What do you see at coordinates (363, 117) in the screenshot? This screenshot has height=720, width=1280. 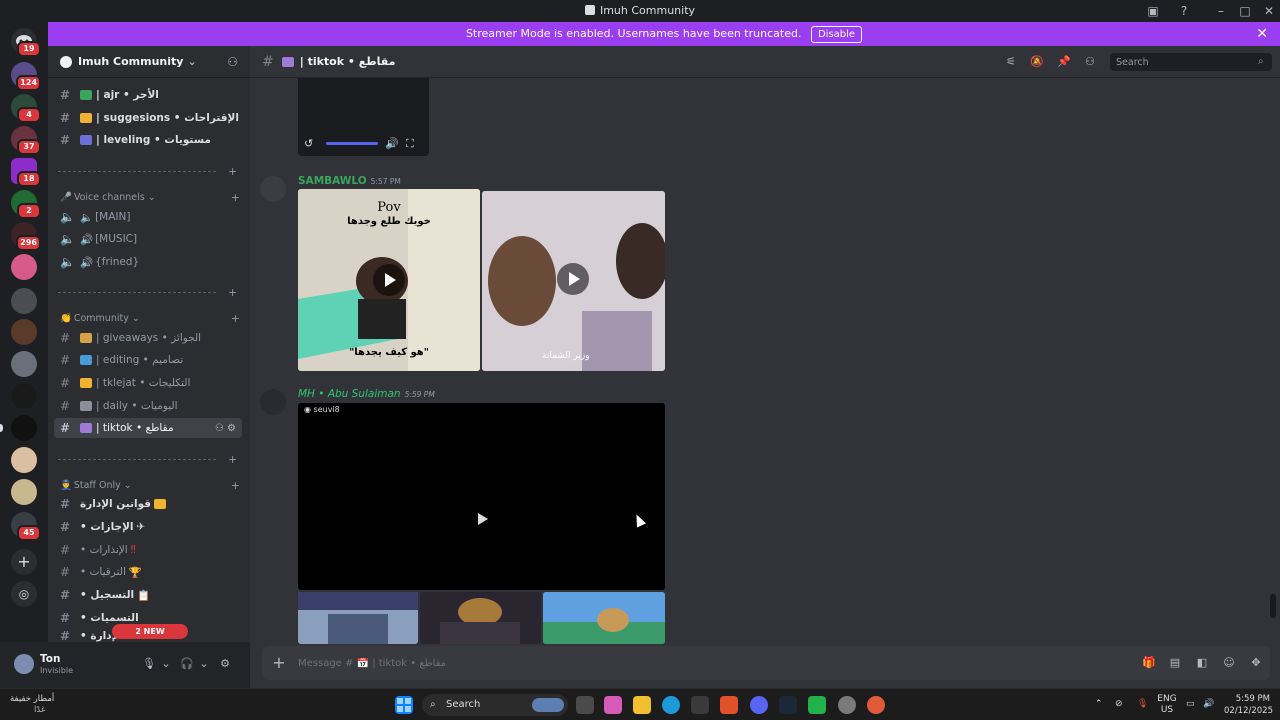 I see `video-player: ↺ 🔊 ⛶` at bounding box center [363, 117].